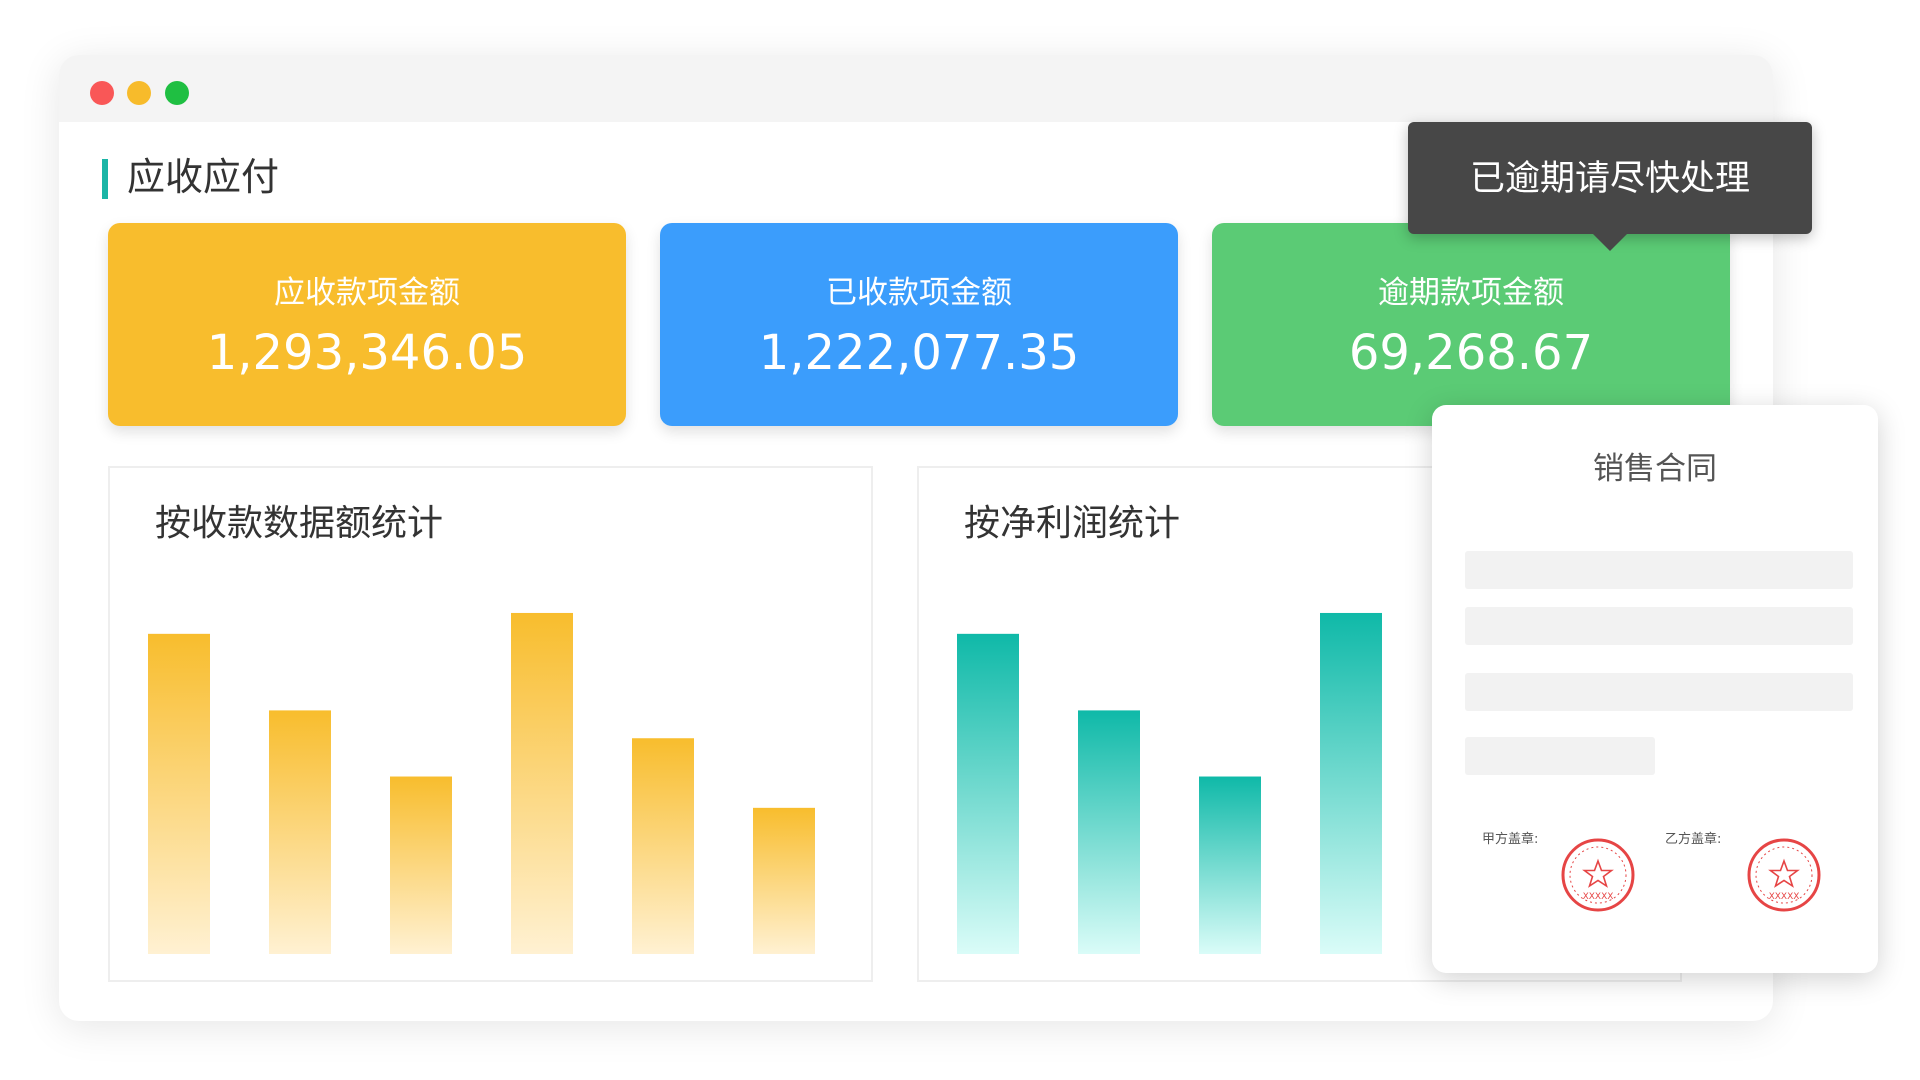  What do you see at coordinates (1471, 324) in the screenshot?
I see `overdue-amount-card: 逾期款项金额 69,268.67` at bounding box center [1471, 324].